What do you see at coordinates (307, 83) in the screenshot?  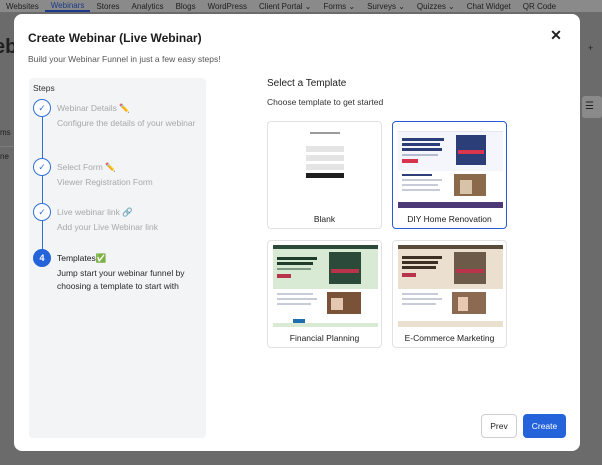 I see `select-template-heading: Select a Template` at bounding box center [307, 83].